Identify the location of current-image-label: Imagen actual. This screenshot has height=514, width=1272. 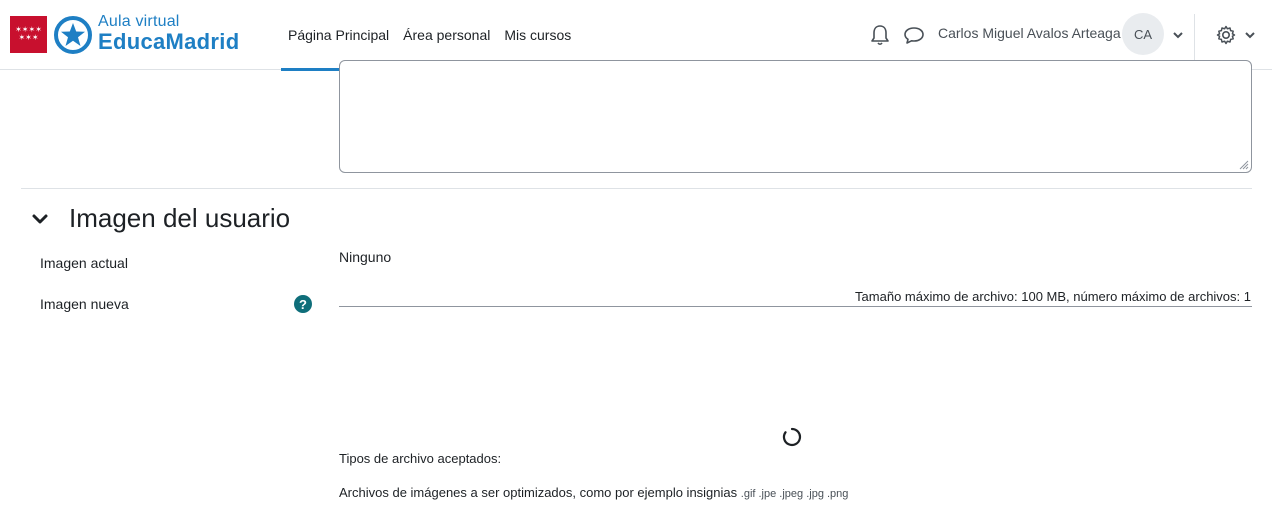
(84, 263).